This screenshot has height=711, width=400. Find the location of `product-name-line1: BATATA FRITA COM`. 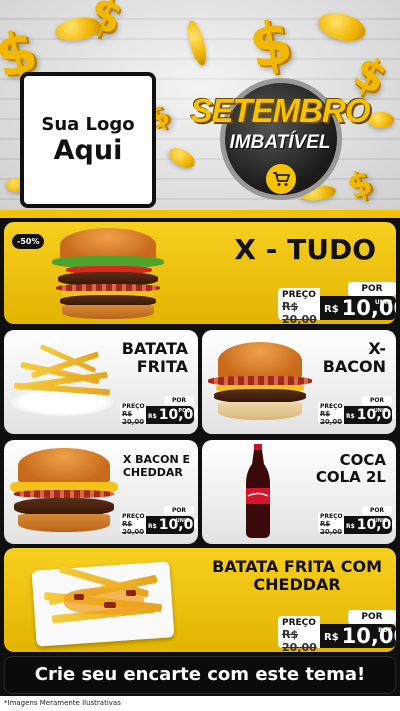

product-name-line1: BATATA FRITA COM is located at coordinates (297, 566).